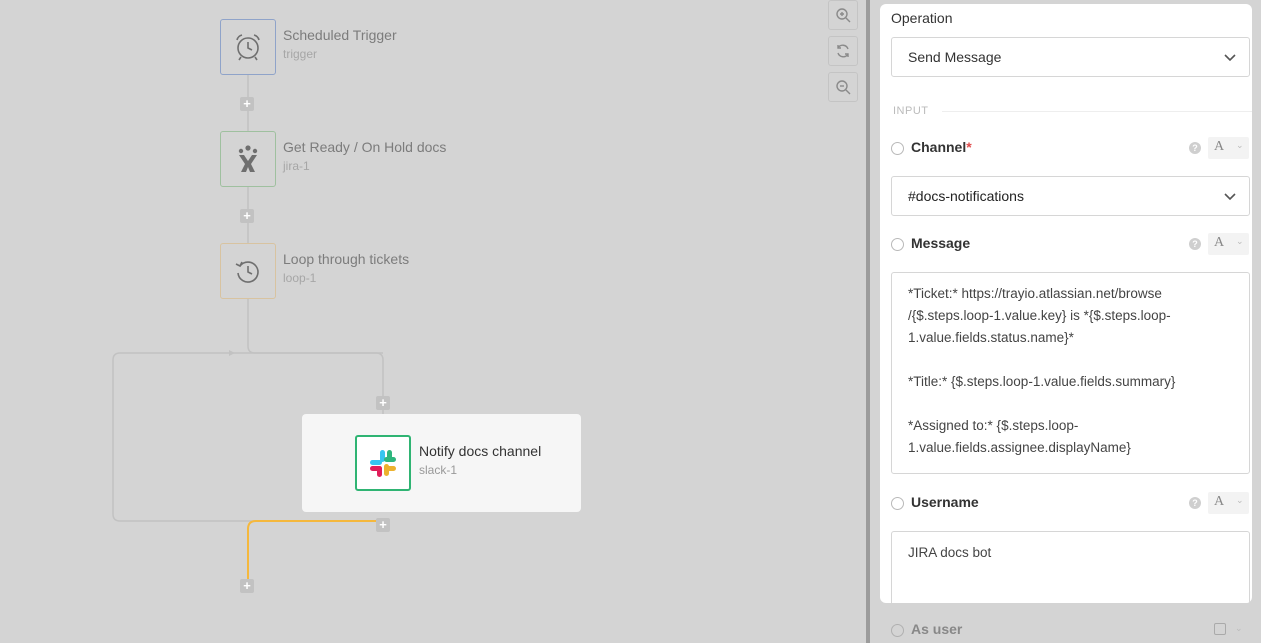  Describe the element at coordinates (922, 18) in the screenshot. I see `operation-label: Operation` at that location.